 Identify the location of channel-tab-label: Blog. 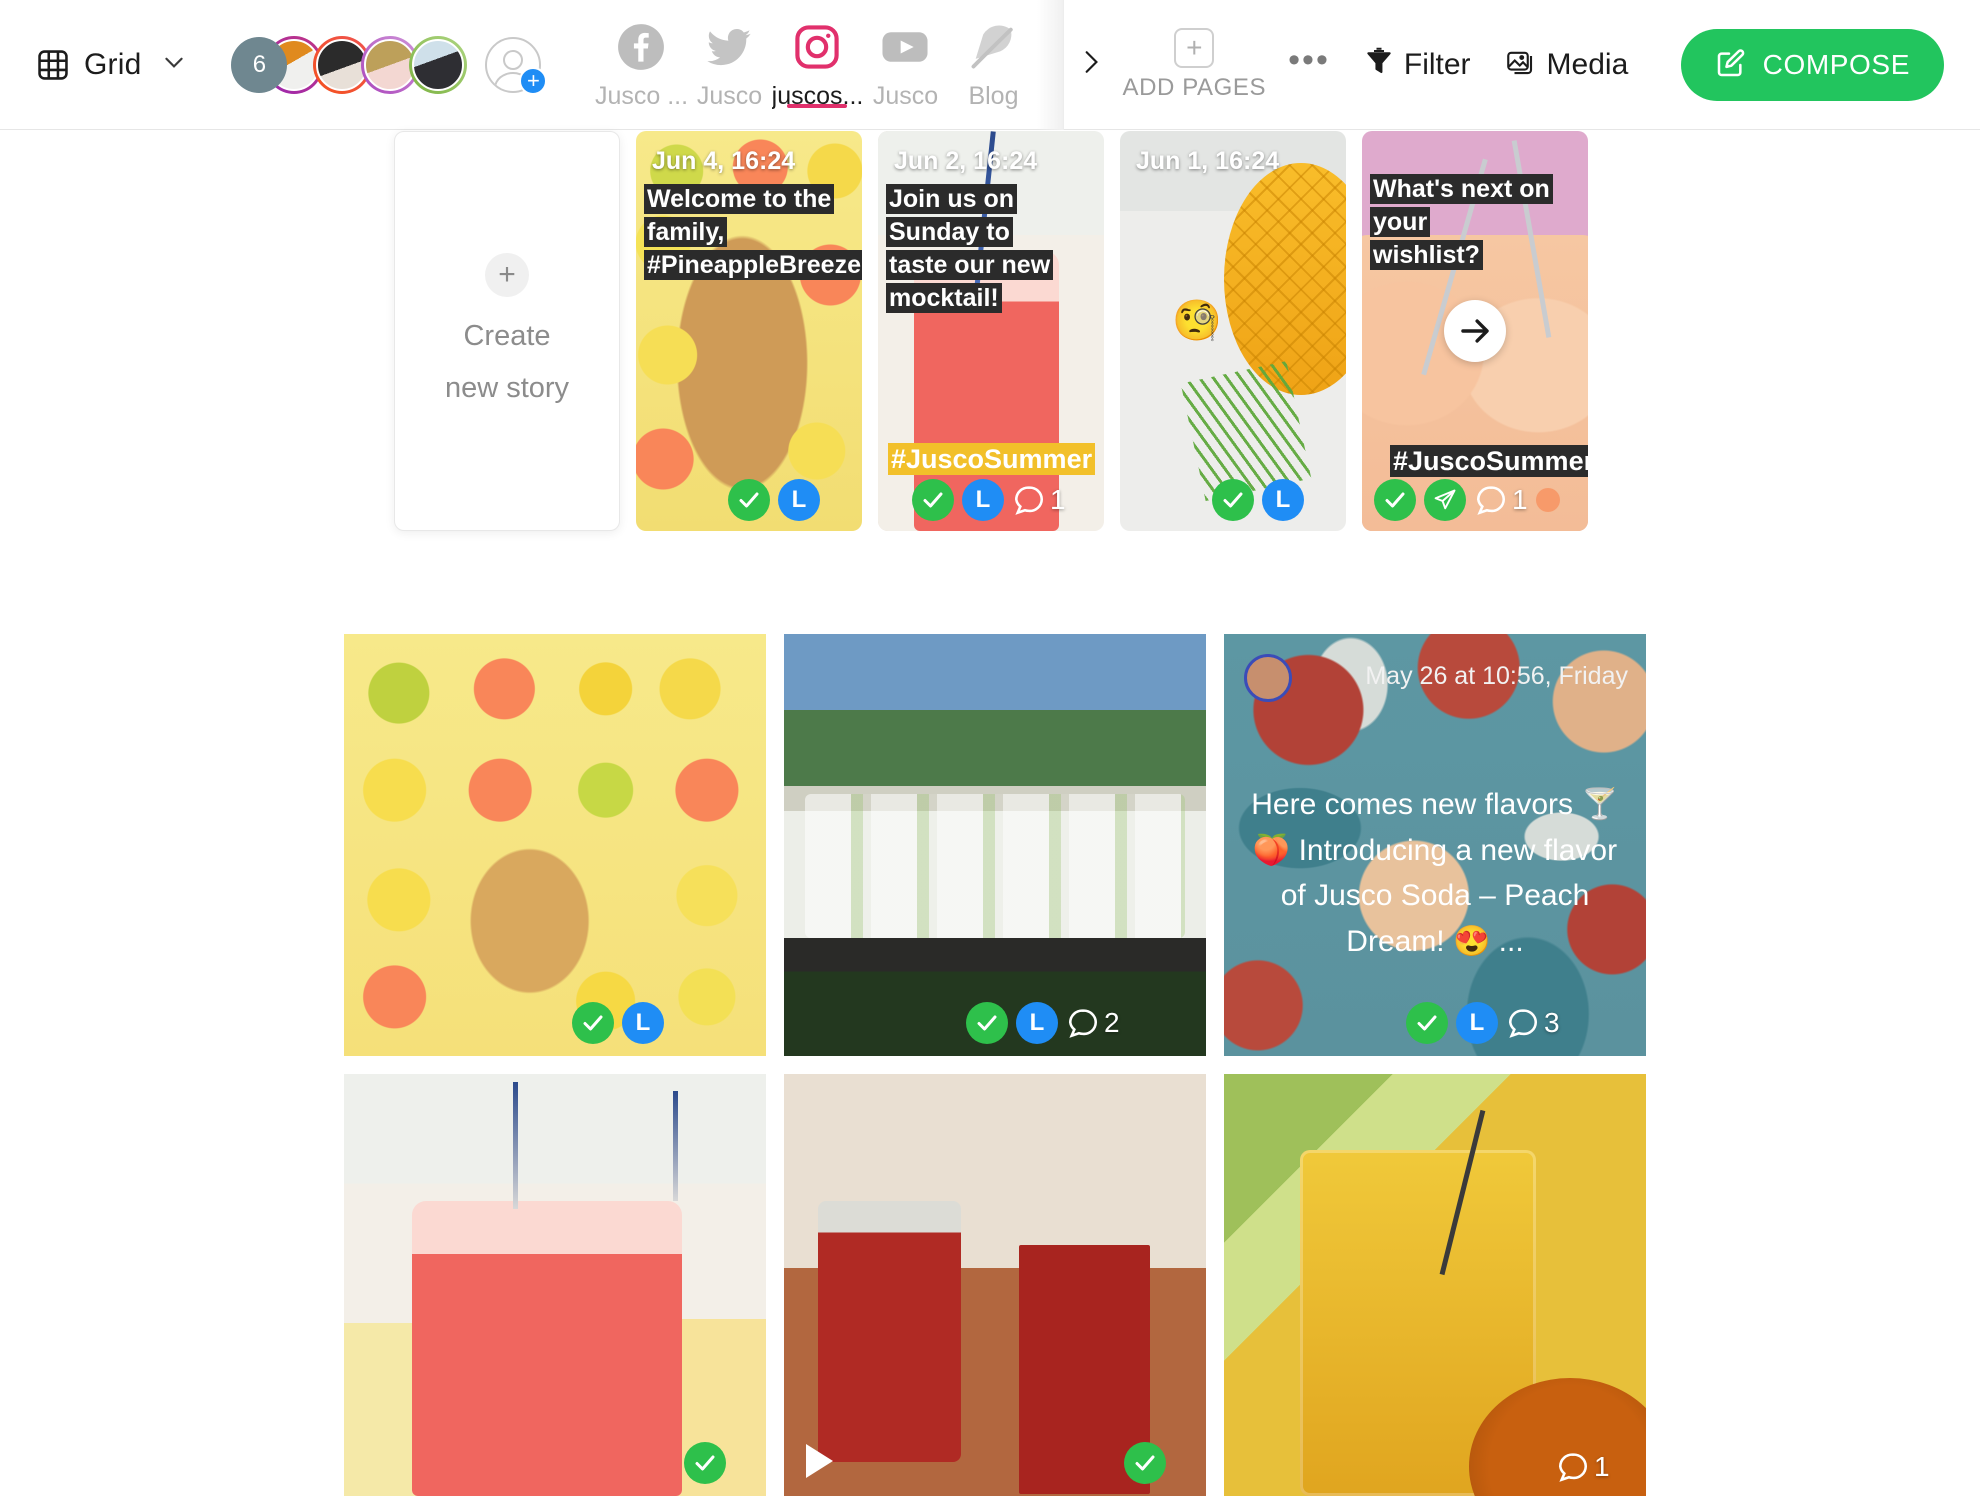
(993, 95).